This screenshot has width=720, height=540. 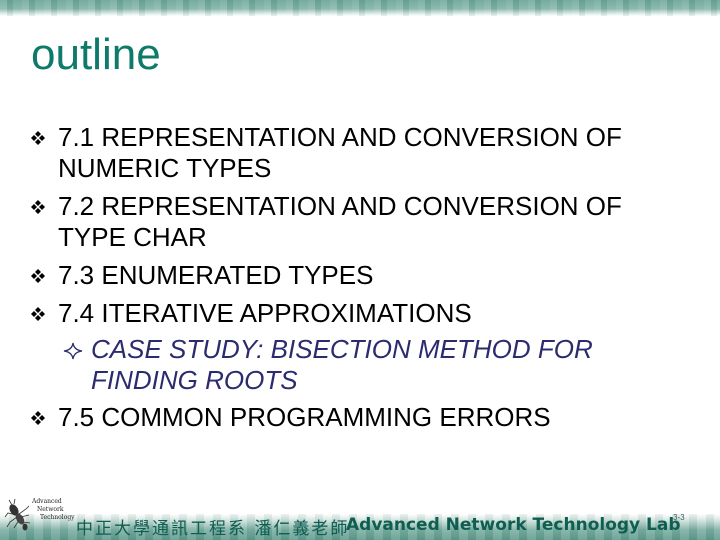 I want to click on outline-item-line: 7.2 REPRESENTATION AND CONVERSION OF, so click(x=340, y=206).